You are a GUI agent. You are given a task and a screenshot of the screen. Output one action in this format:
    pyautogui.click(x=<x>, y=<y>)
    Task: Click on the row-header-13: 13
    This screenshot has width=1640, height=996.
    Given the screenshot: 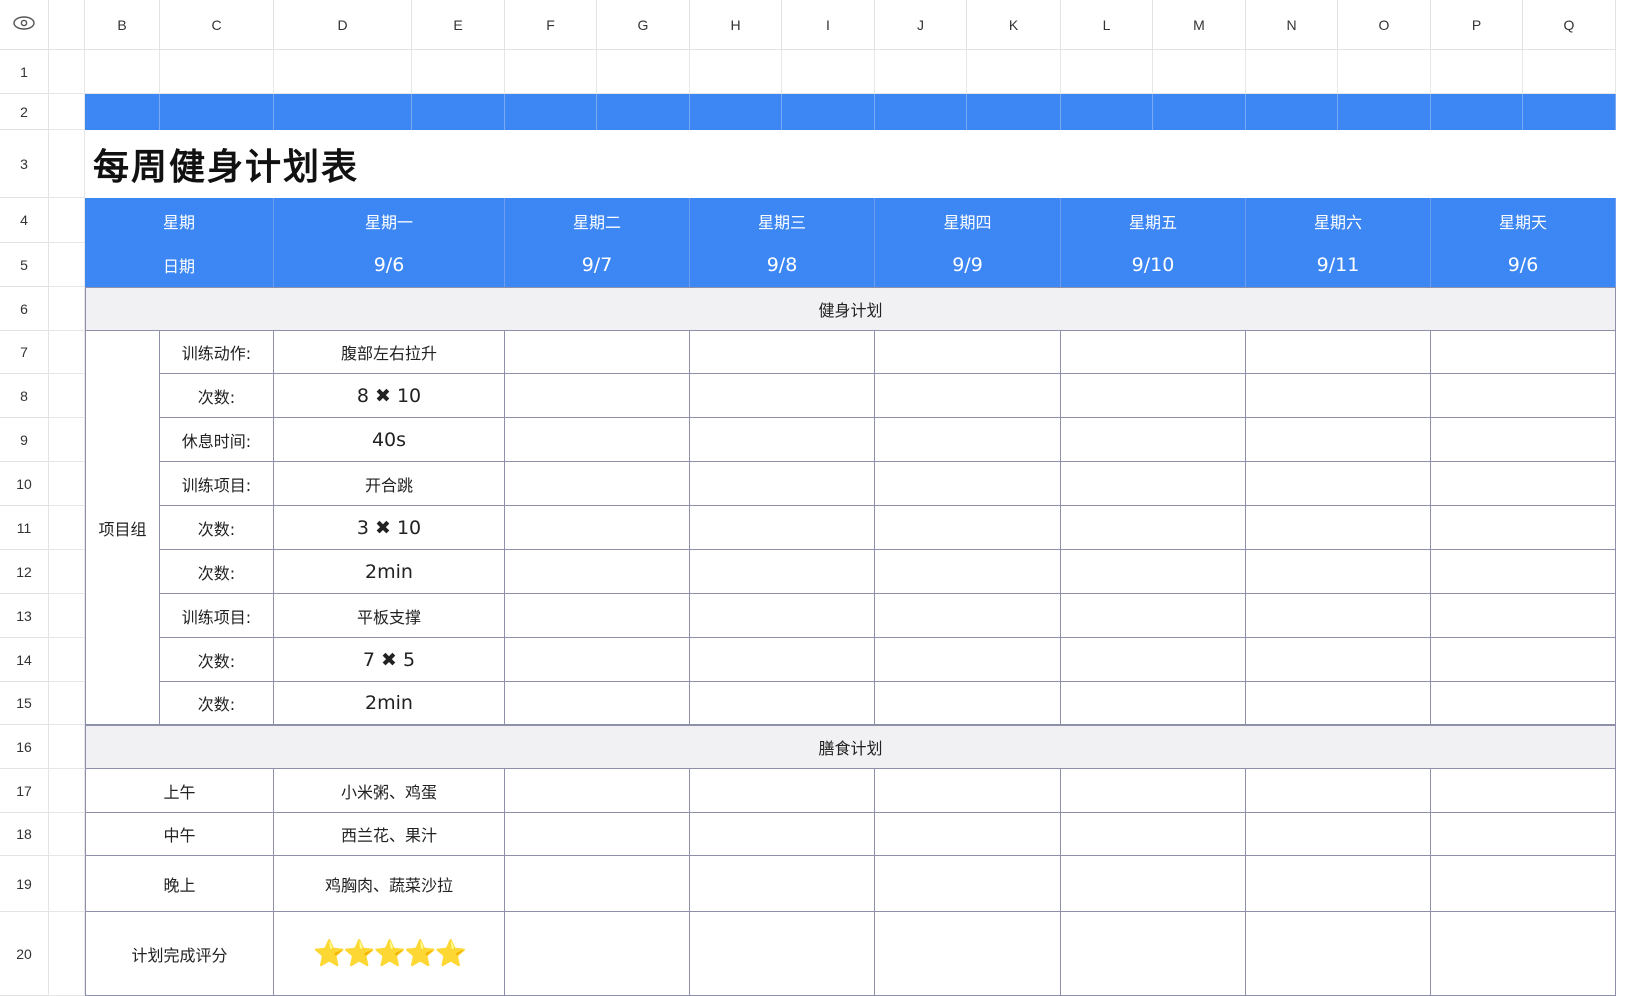 What is the action you would take?
    pyautogui.click(x=24, y=616)
    